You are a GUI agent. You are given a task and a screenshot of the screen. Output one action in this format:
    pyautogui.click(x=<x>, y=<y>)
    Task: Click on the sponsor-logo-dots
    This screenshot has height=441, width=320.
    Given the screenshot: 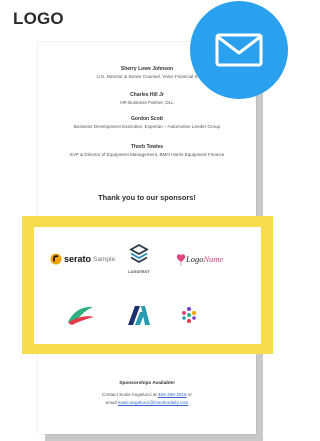 What is the action you would take?
    pyautogui.click(x=189, y=317)
    